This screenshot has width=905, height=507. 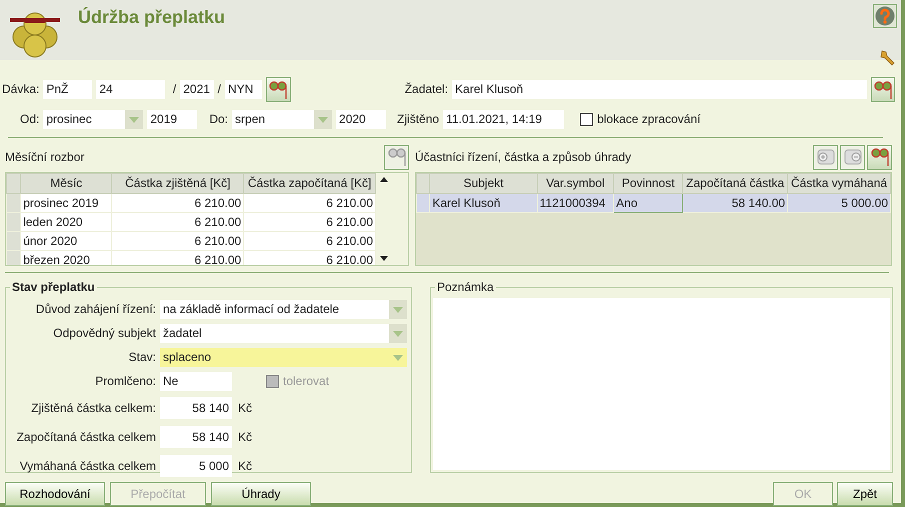 What do you see at coordinates (839, 184) in the screenshot?
I see `column-header: Částka vymáhaná` at bounding box center [839, 184].